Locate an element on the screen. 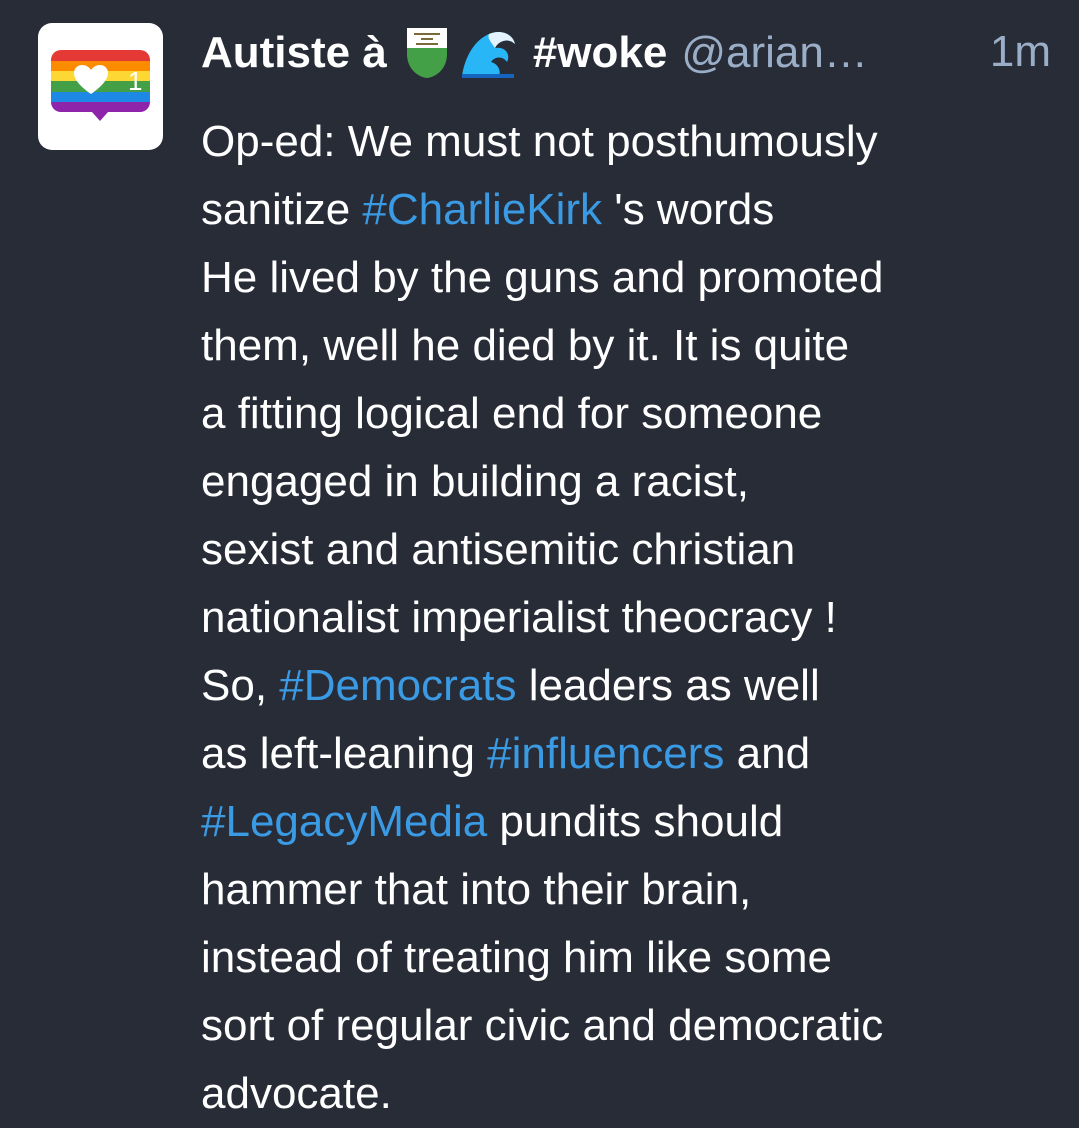 Image resolution: width=1079 pixels, height=1128 pixels. hashtag-link-democrats: #Democrats is located at coordinates (397, 685).